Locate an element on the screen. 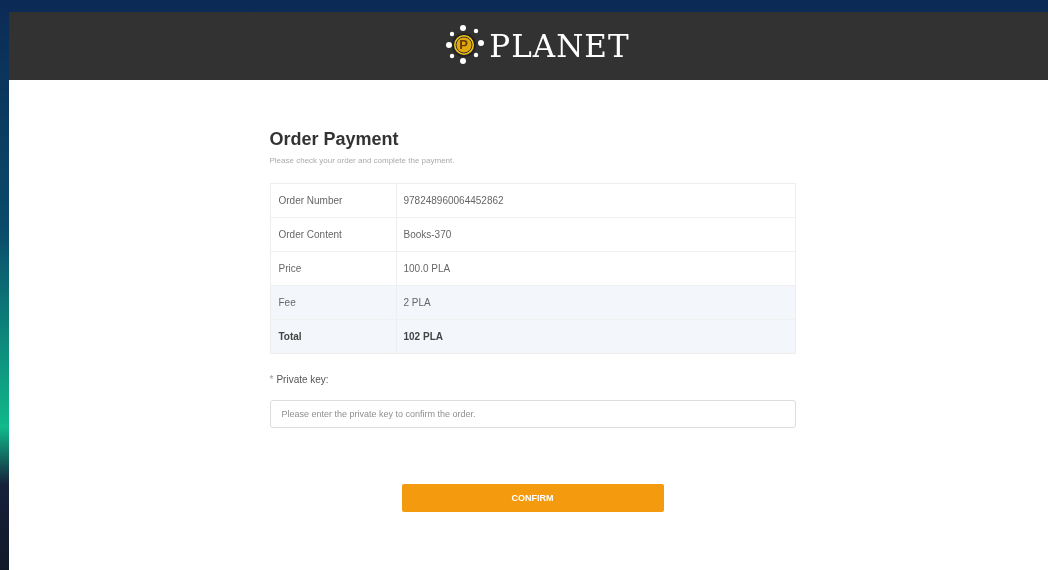  required-mark: * is located at coordinates (271, 379).